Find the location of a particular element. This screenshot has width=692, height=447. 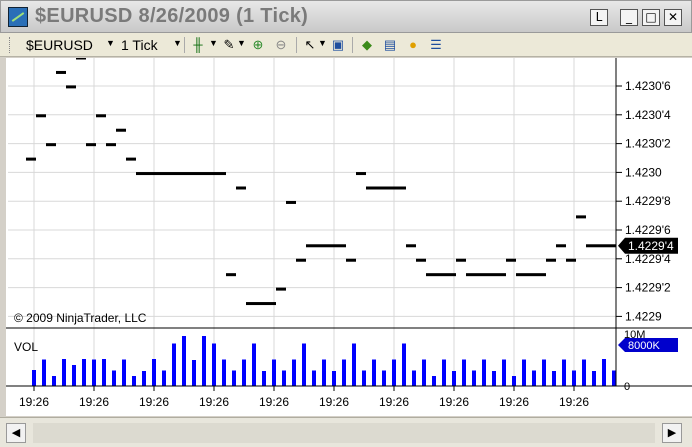

price-axis-label: 1.4230'2 is located at coordinates (648, 144).